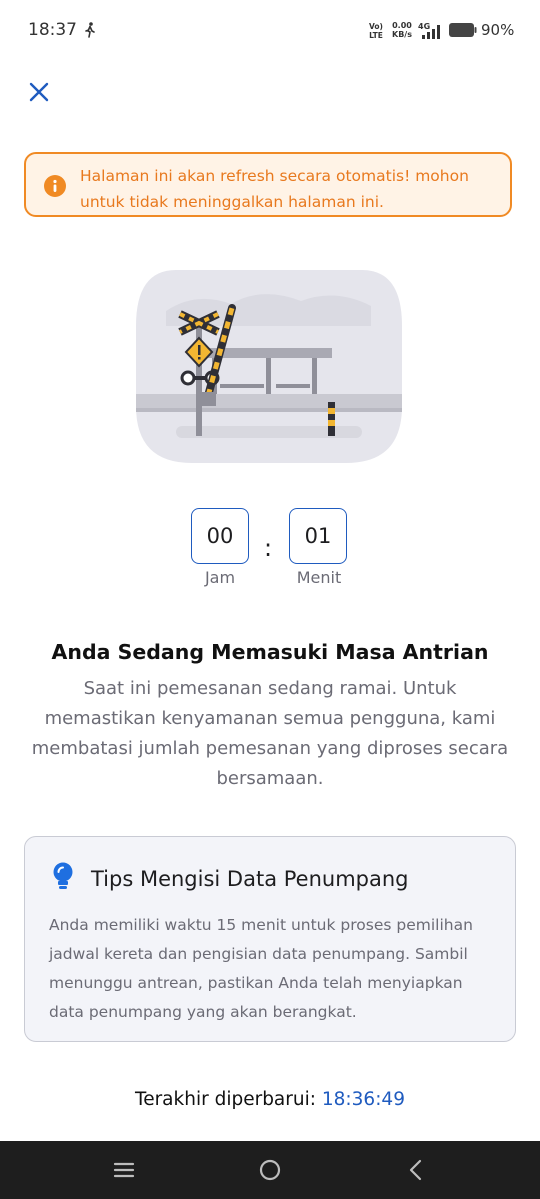 The height and width of the screenshot is (1199, 540). What do you see at coordinates (416, 1170) in the screenshot?
I see `back-icon` at bounding box center [416, 1170].